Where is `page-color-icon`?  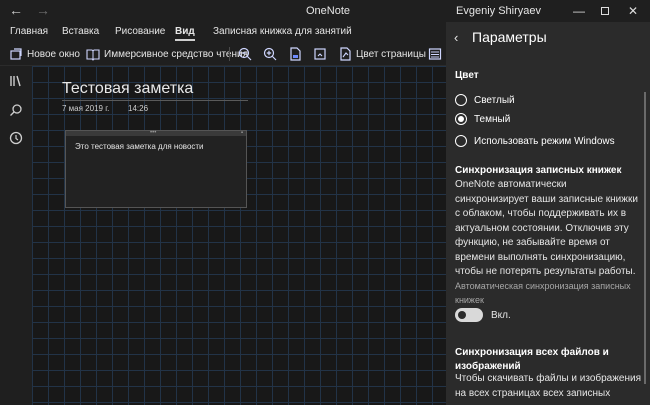 page-color-icon is located at coordinates (345, 54).